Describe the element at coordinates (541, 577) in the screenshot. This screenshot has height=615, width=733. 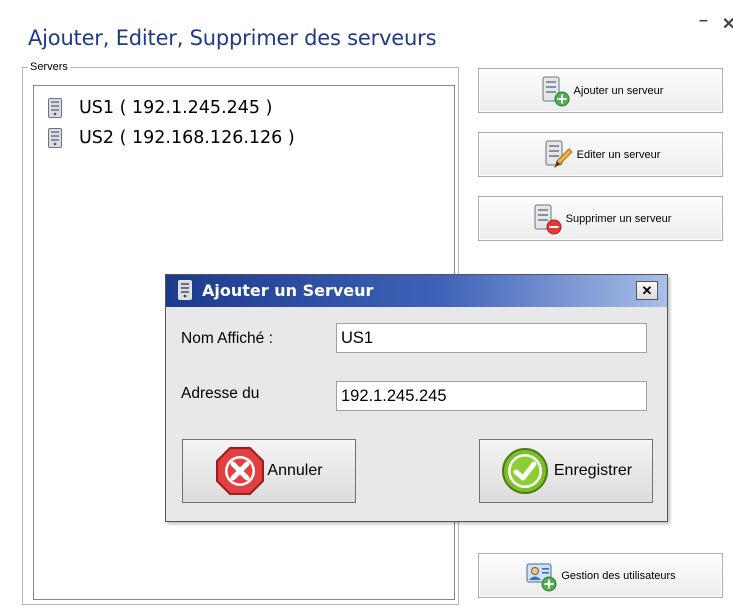
I see `user-management-icon` at that location.